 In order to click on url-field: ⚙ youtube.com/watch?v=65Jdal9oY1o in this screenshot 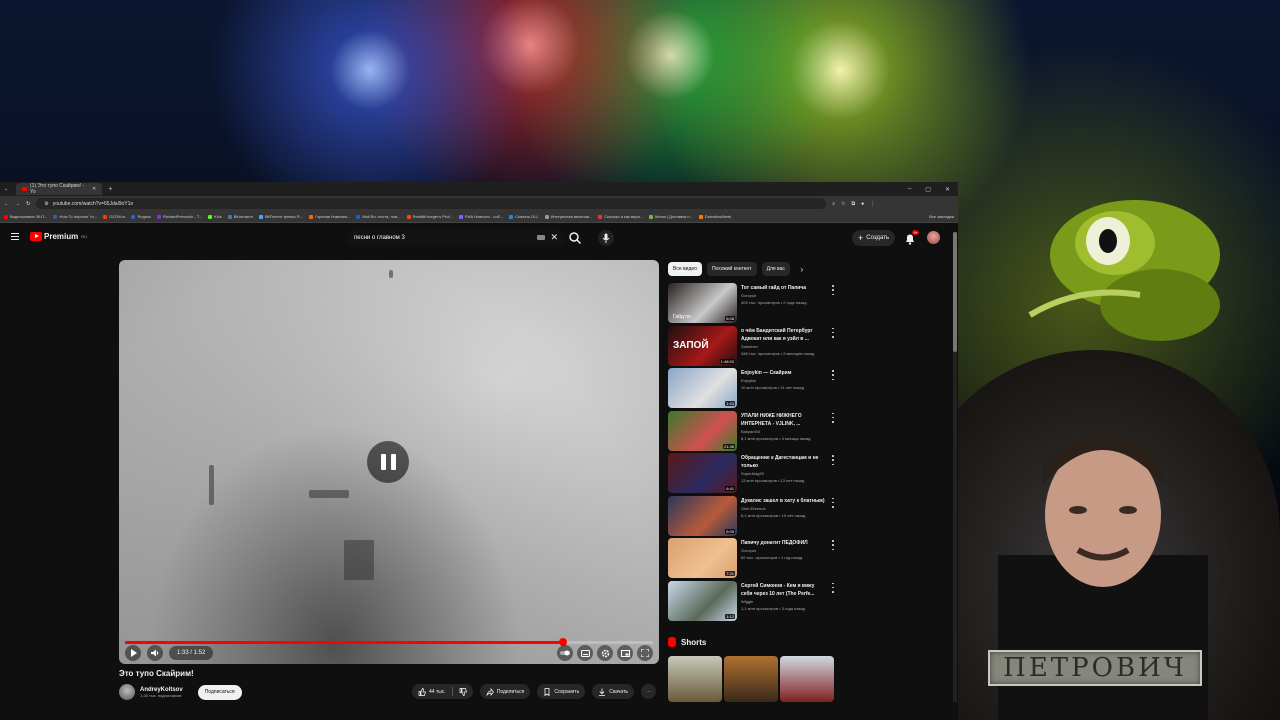, I will do `click(431, 203)`.